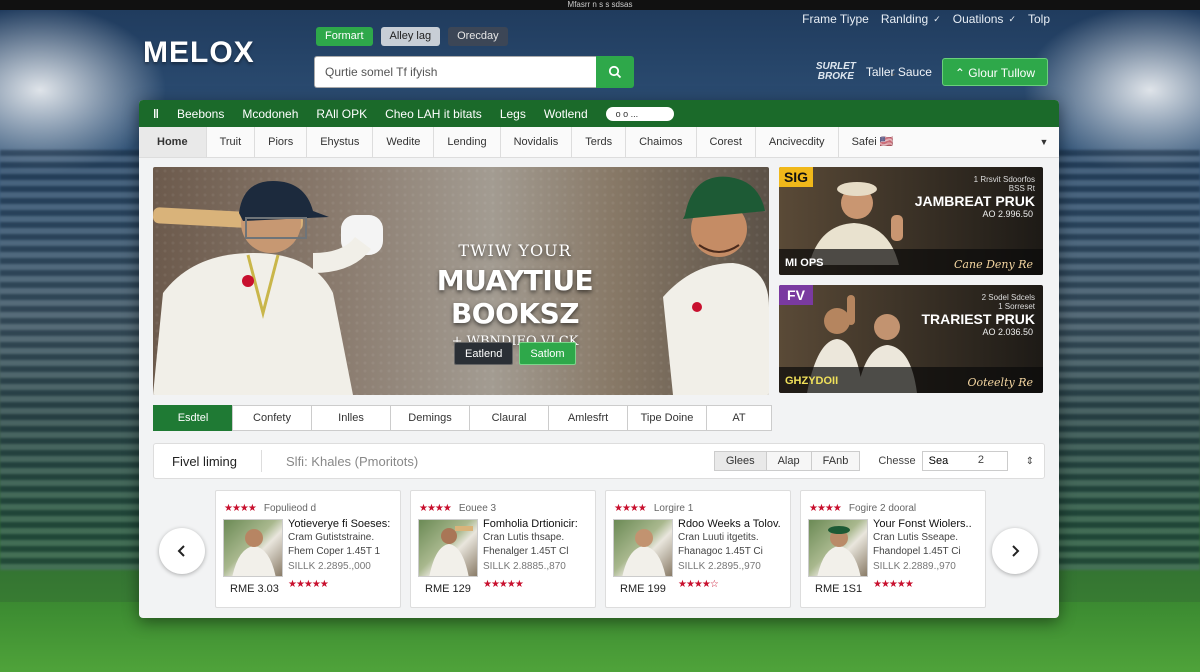  What do you see at coordinates (199, 53) in the screenshot?
I see `site-logo: MELOX` at bounding box center [199, 53].